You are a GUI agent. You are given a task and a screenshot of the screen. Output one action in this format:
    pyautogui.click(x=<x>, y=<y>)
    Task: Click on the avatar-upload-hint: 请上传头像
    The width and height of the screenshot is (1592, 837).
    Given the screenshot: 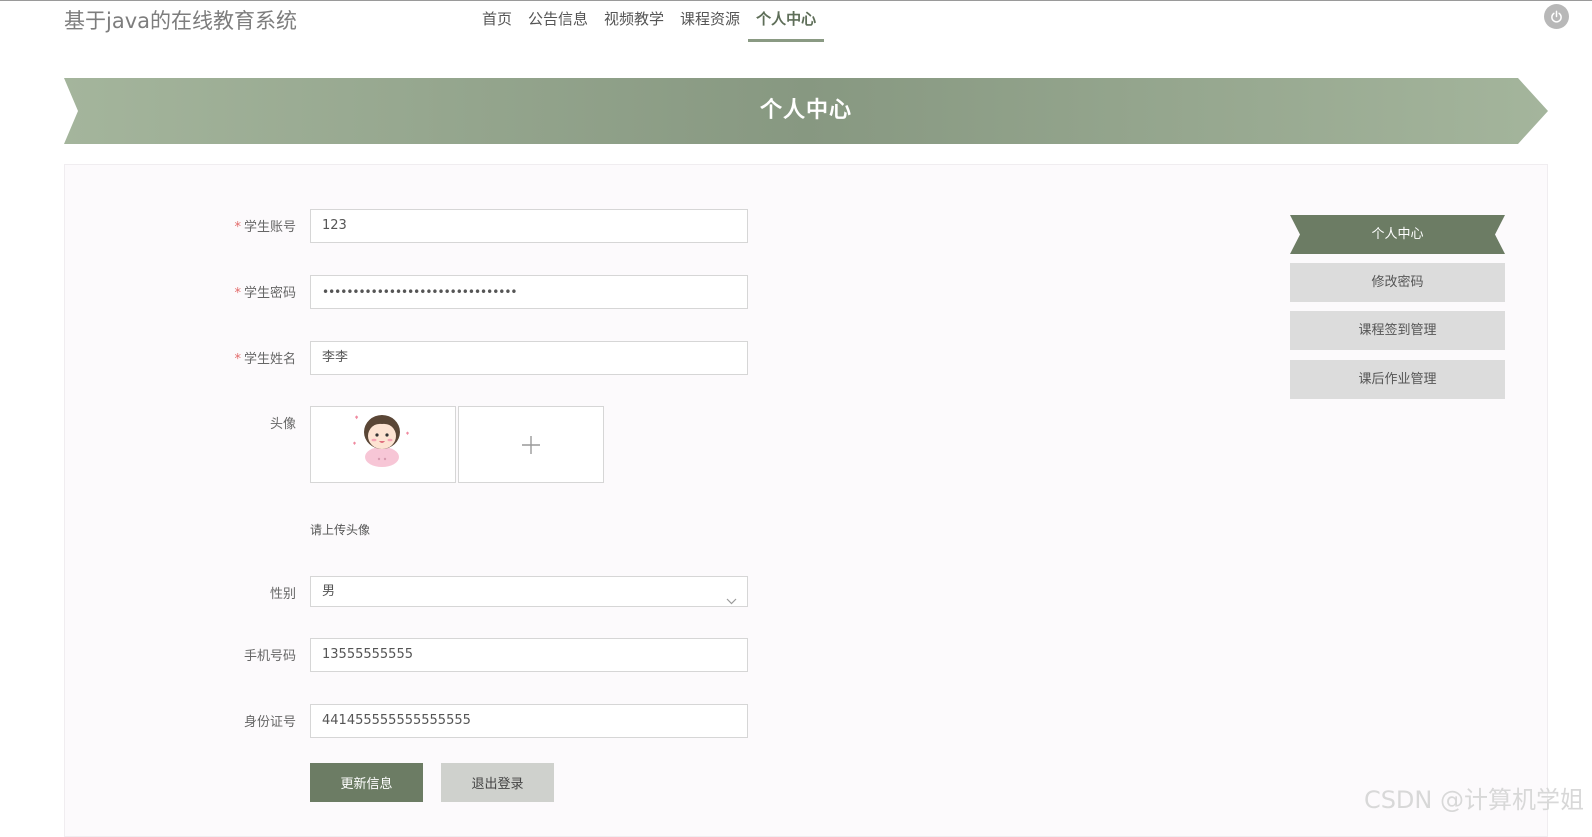 What is the action you would take?
    pyautogui.click(x=340, y=530)
    